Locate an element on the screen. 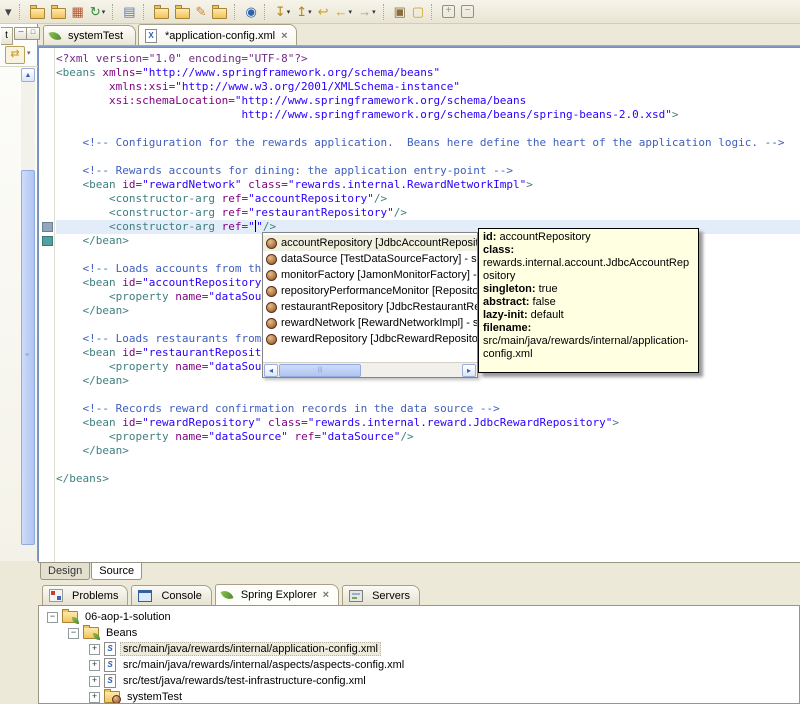 The height and width of the screenshot is (704, 800). editor-gutter is located at coordinates (47, 305).